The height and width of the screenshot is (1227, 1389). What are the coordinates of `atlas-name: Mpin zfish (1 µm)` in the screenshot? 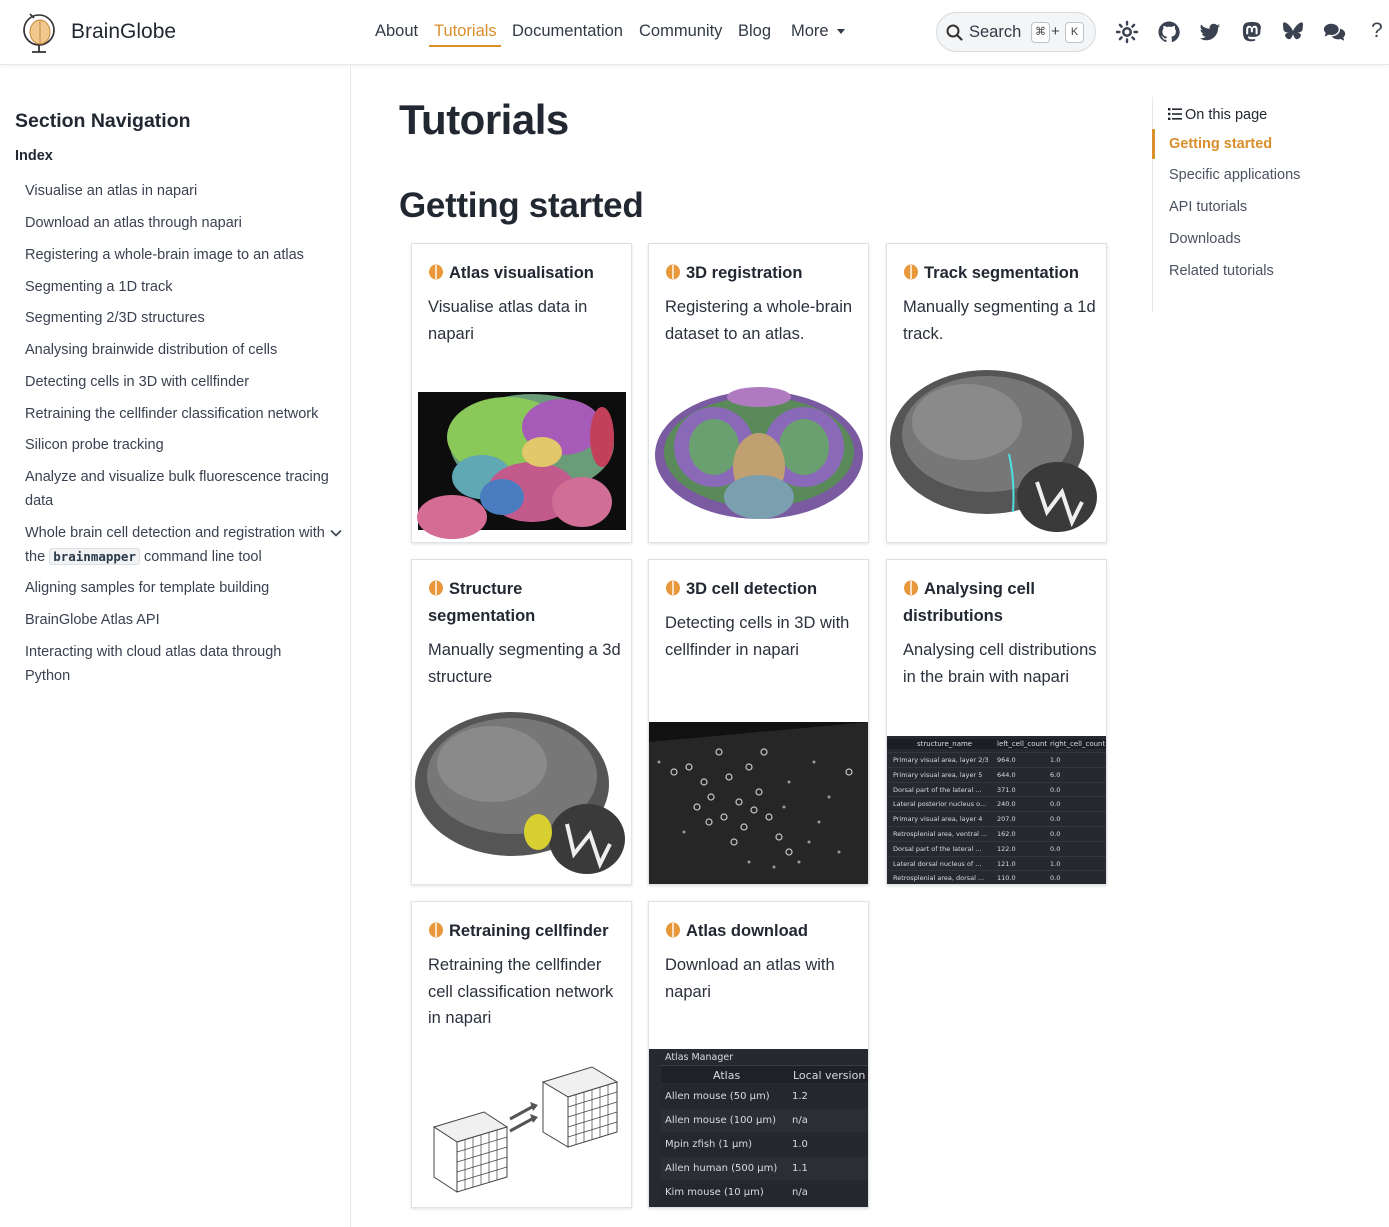 It's located at (708, 1144).